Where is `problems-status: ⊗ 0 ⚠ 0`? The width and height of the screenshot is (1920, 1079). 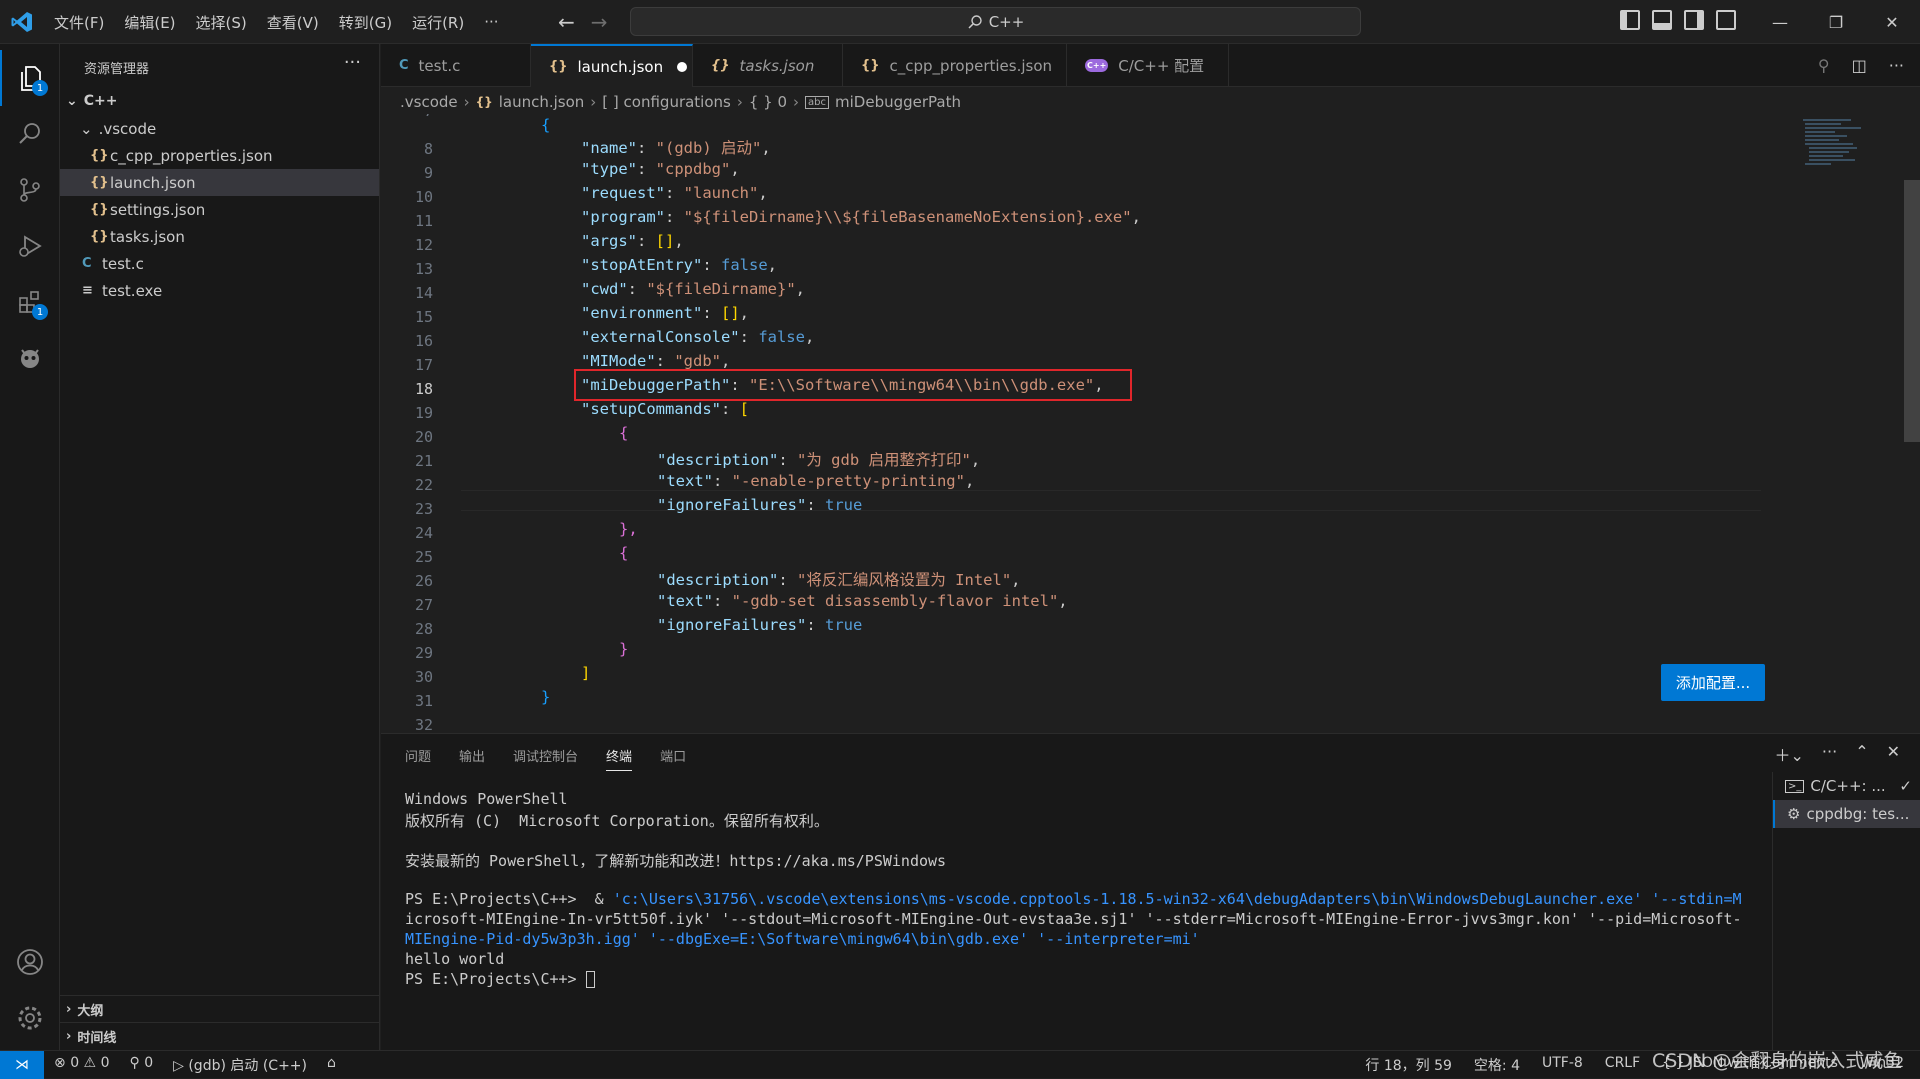
problems-status: ⊗ 0 ⚠ 0 is located at coordinates (81, 1065).